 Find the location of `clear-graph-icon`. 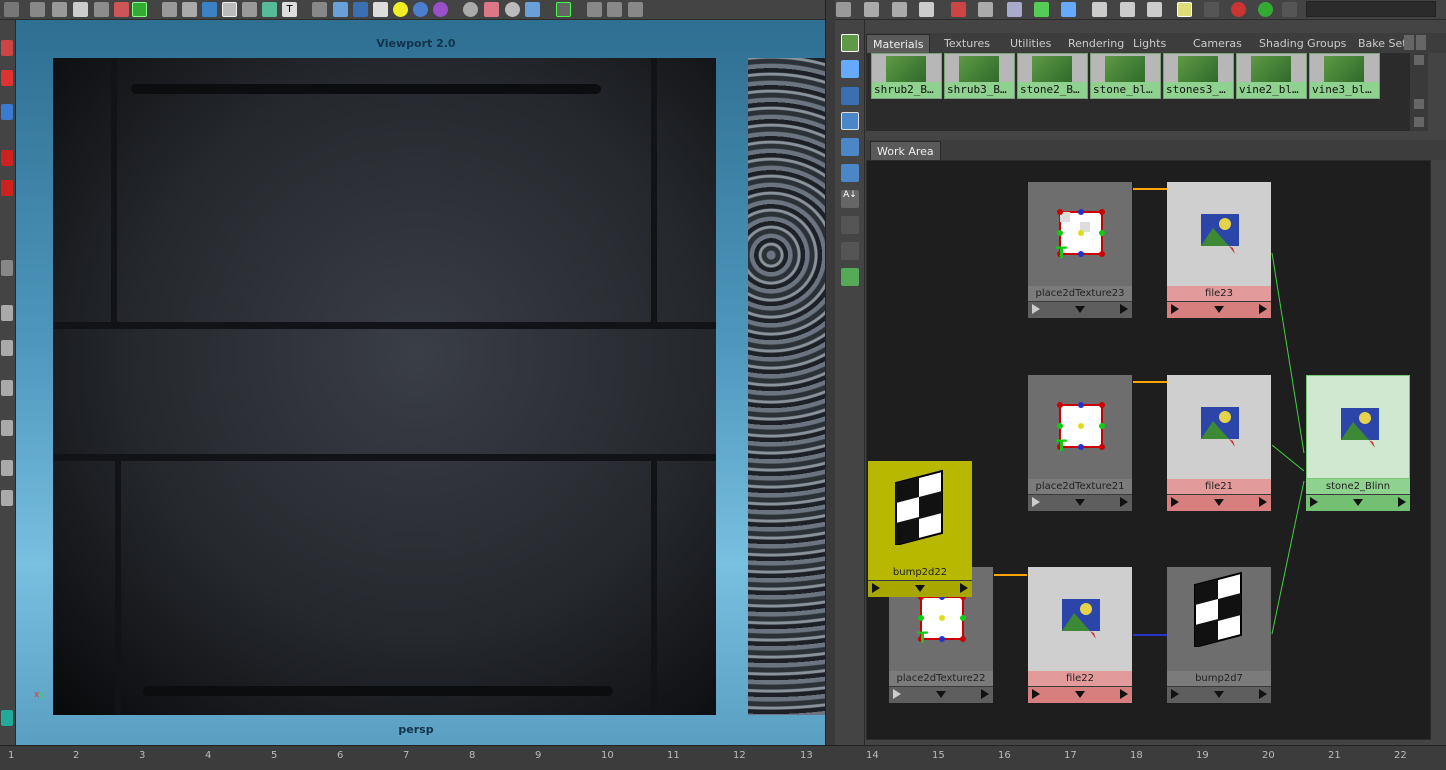

clear-graph-icon is located at coordinates (1014, 9).